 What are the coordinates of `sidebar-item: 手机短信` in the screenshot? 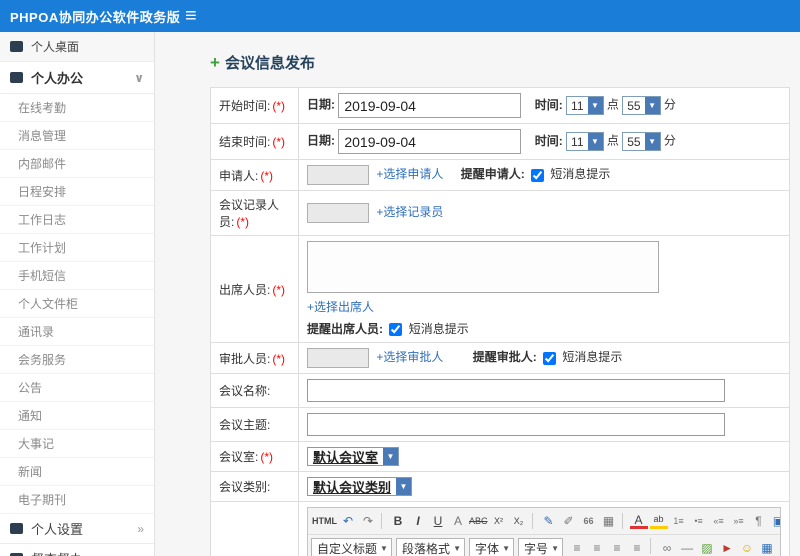 It's located at (77, 276).